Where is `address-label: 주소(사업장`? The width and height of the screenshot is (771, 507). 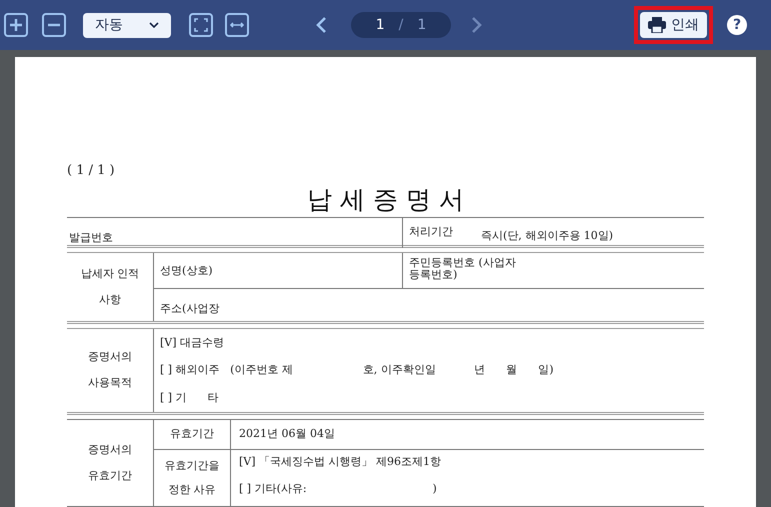 address-label: 주소(사업장 is located at coordinates (190, 308).